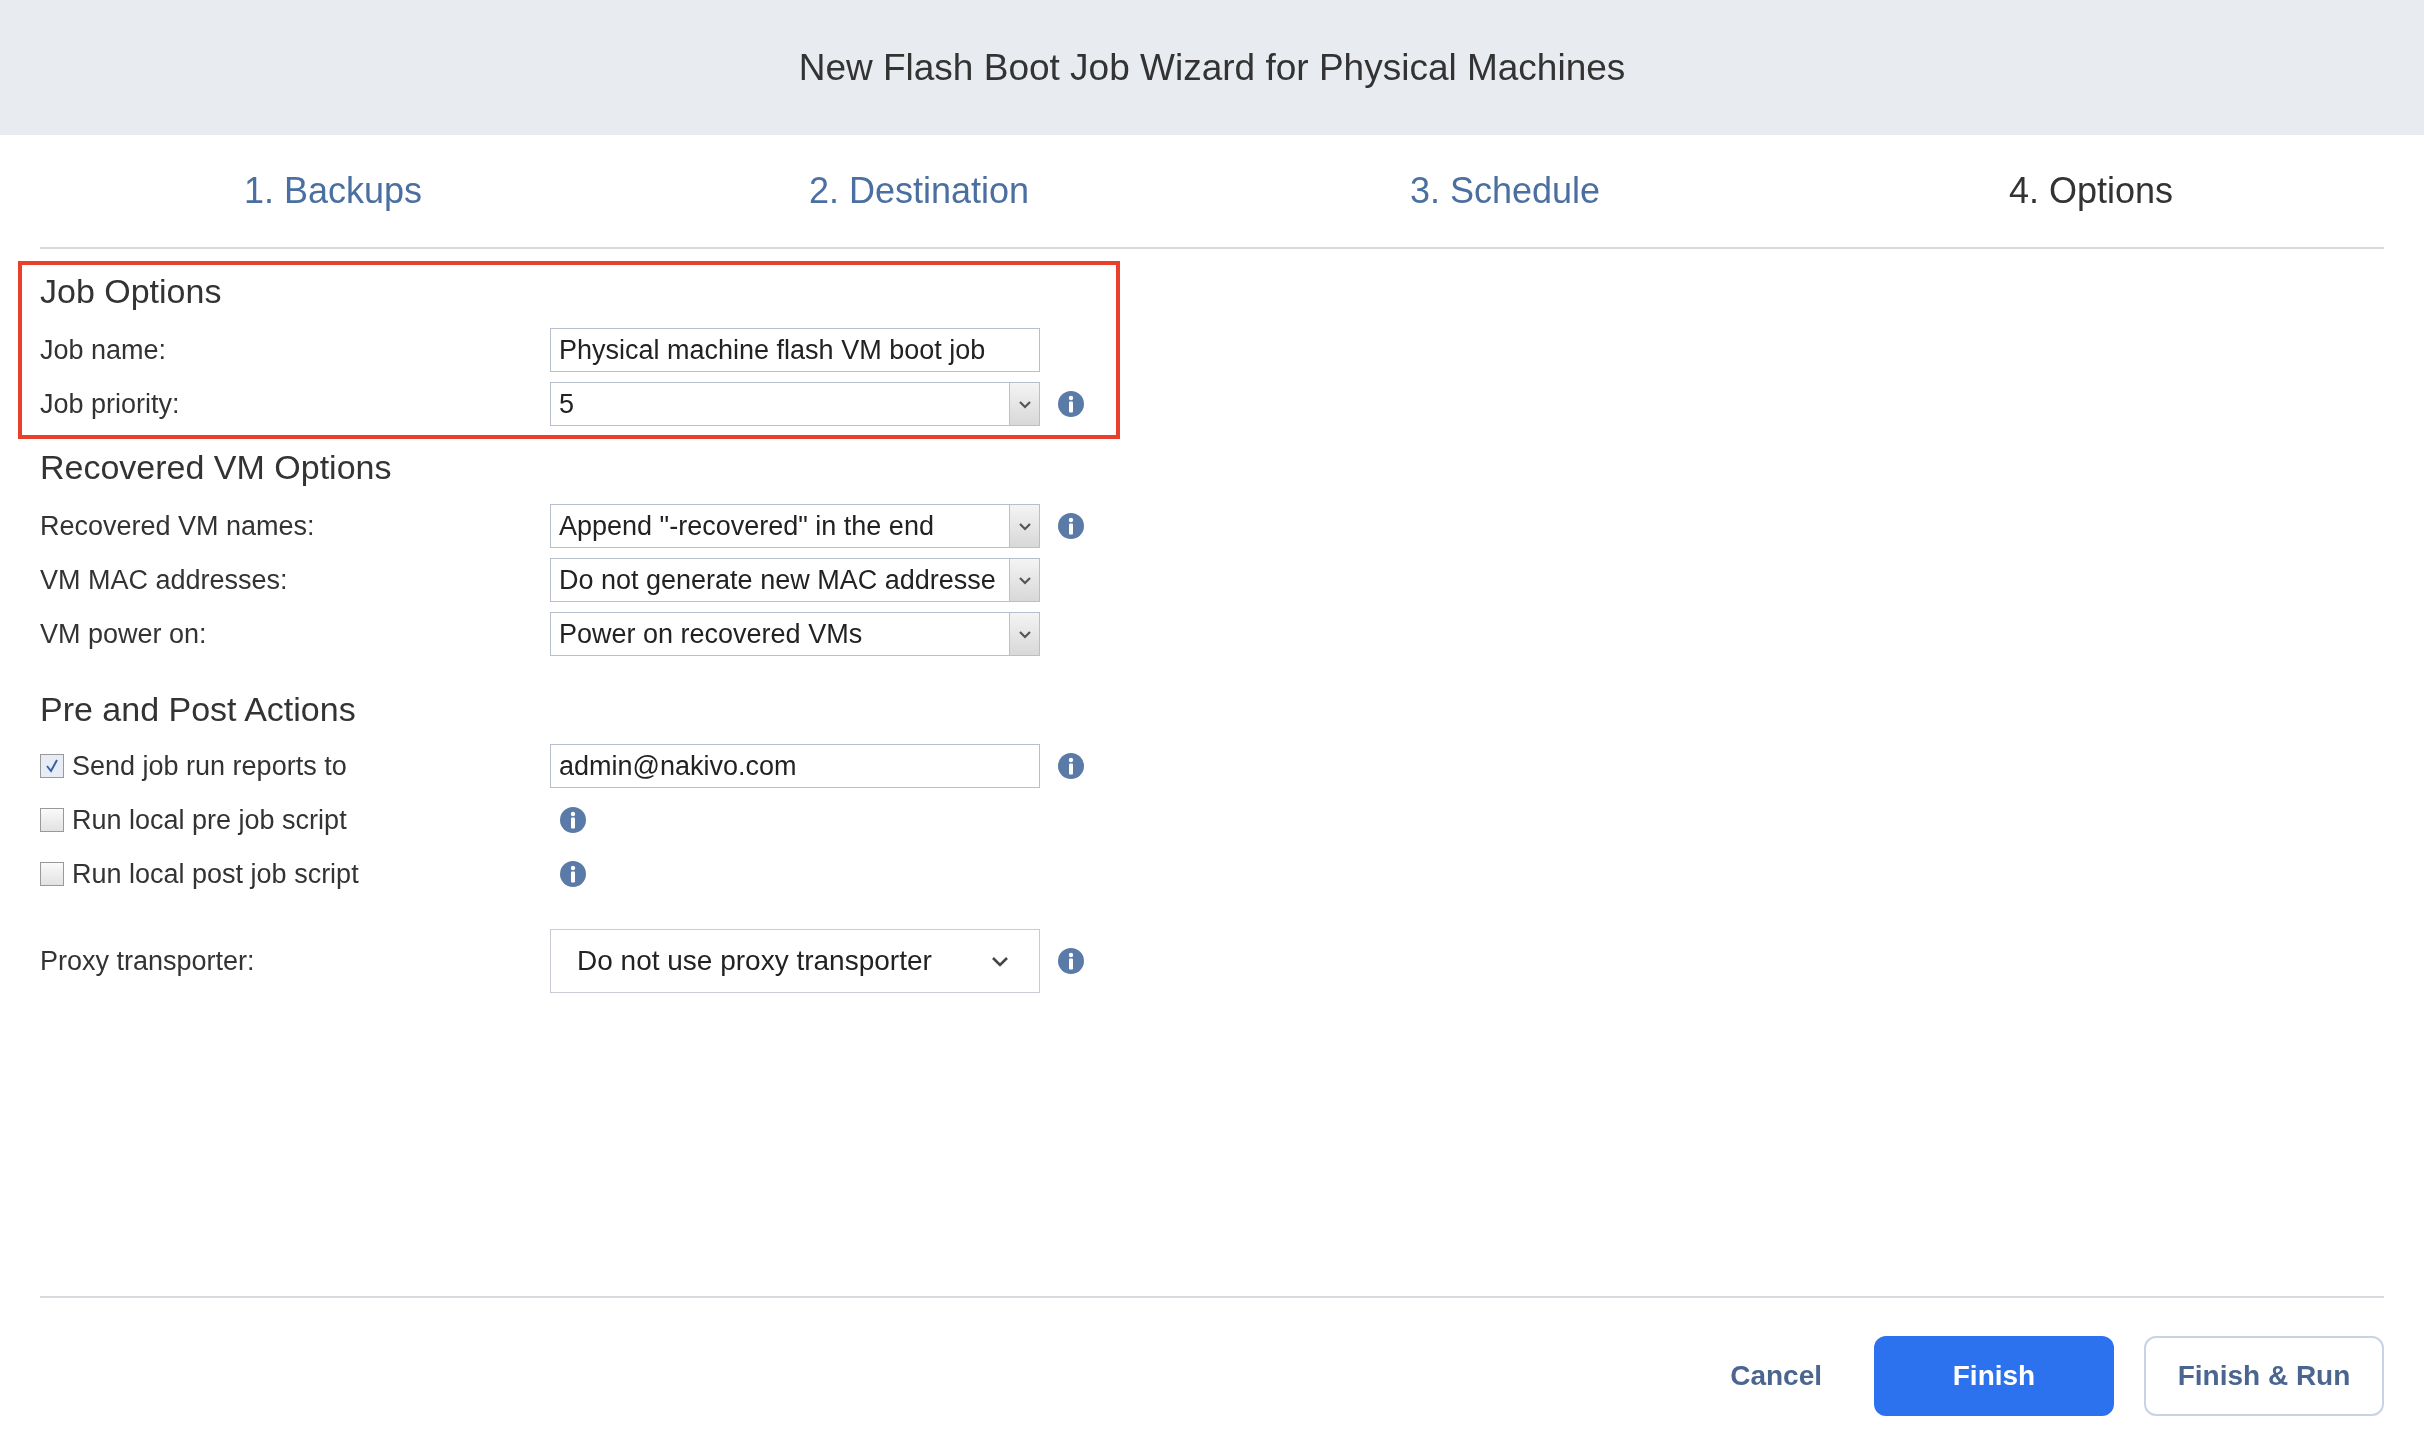 This screenshot has height=1454, width=2424. Describe the element at coordinates (209, 766) in the screenshot. I see `field-label: Send job run reports to` at that location.